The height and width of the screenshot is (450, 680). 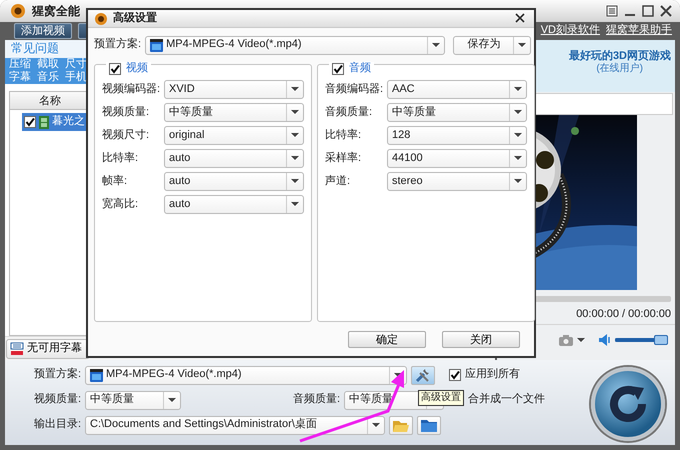 I want to click on apply-all-checkbox, so click(x=455, y=375).